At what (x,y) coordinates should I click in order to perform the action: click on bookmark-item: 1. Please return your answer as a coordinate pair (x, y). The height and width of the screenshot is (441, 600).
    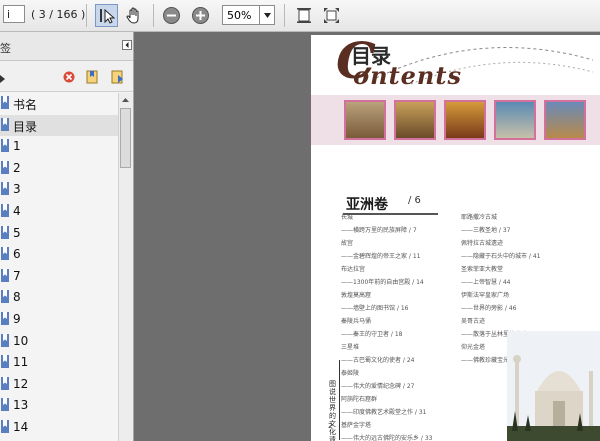
    Looking at the image, I should click on (59, 147).